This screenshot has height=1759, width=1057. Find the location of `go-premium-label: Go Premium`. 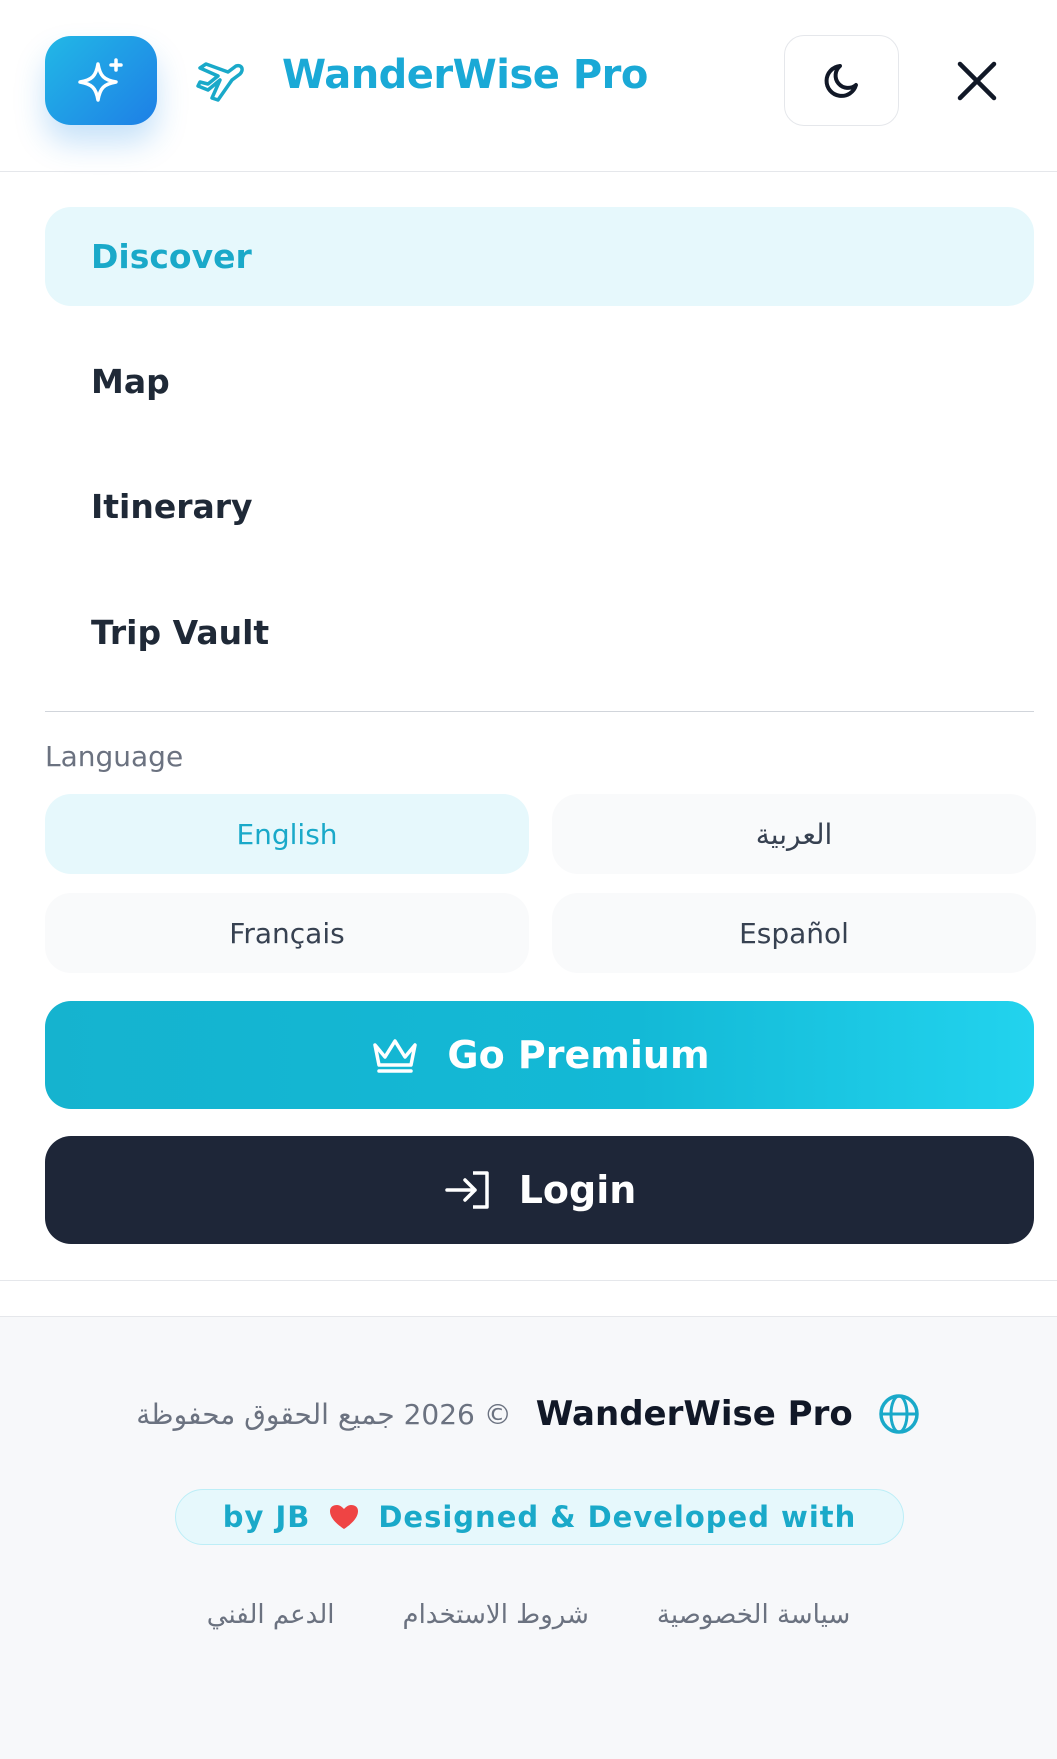

go-premium-label: Go Premium is located at coordinates (578, 1055).